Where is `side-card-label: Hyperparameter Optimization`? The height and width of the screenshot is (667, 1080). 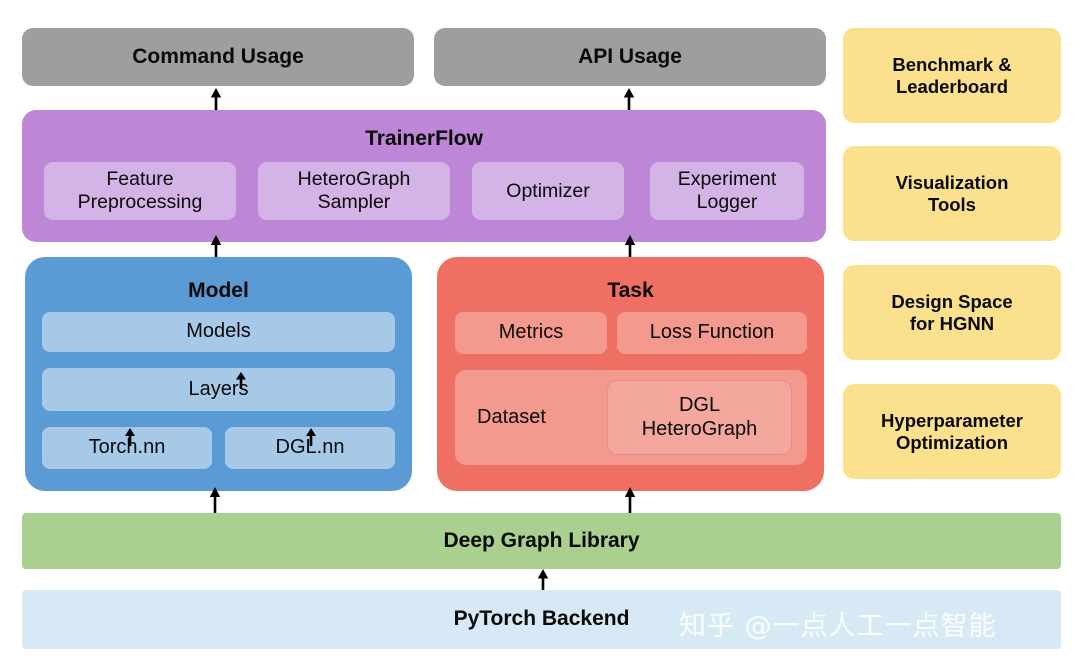 side-card-label: Hyperparameter Optimization is located at coordinates (952, 431).